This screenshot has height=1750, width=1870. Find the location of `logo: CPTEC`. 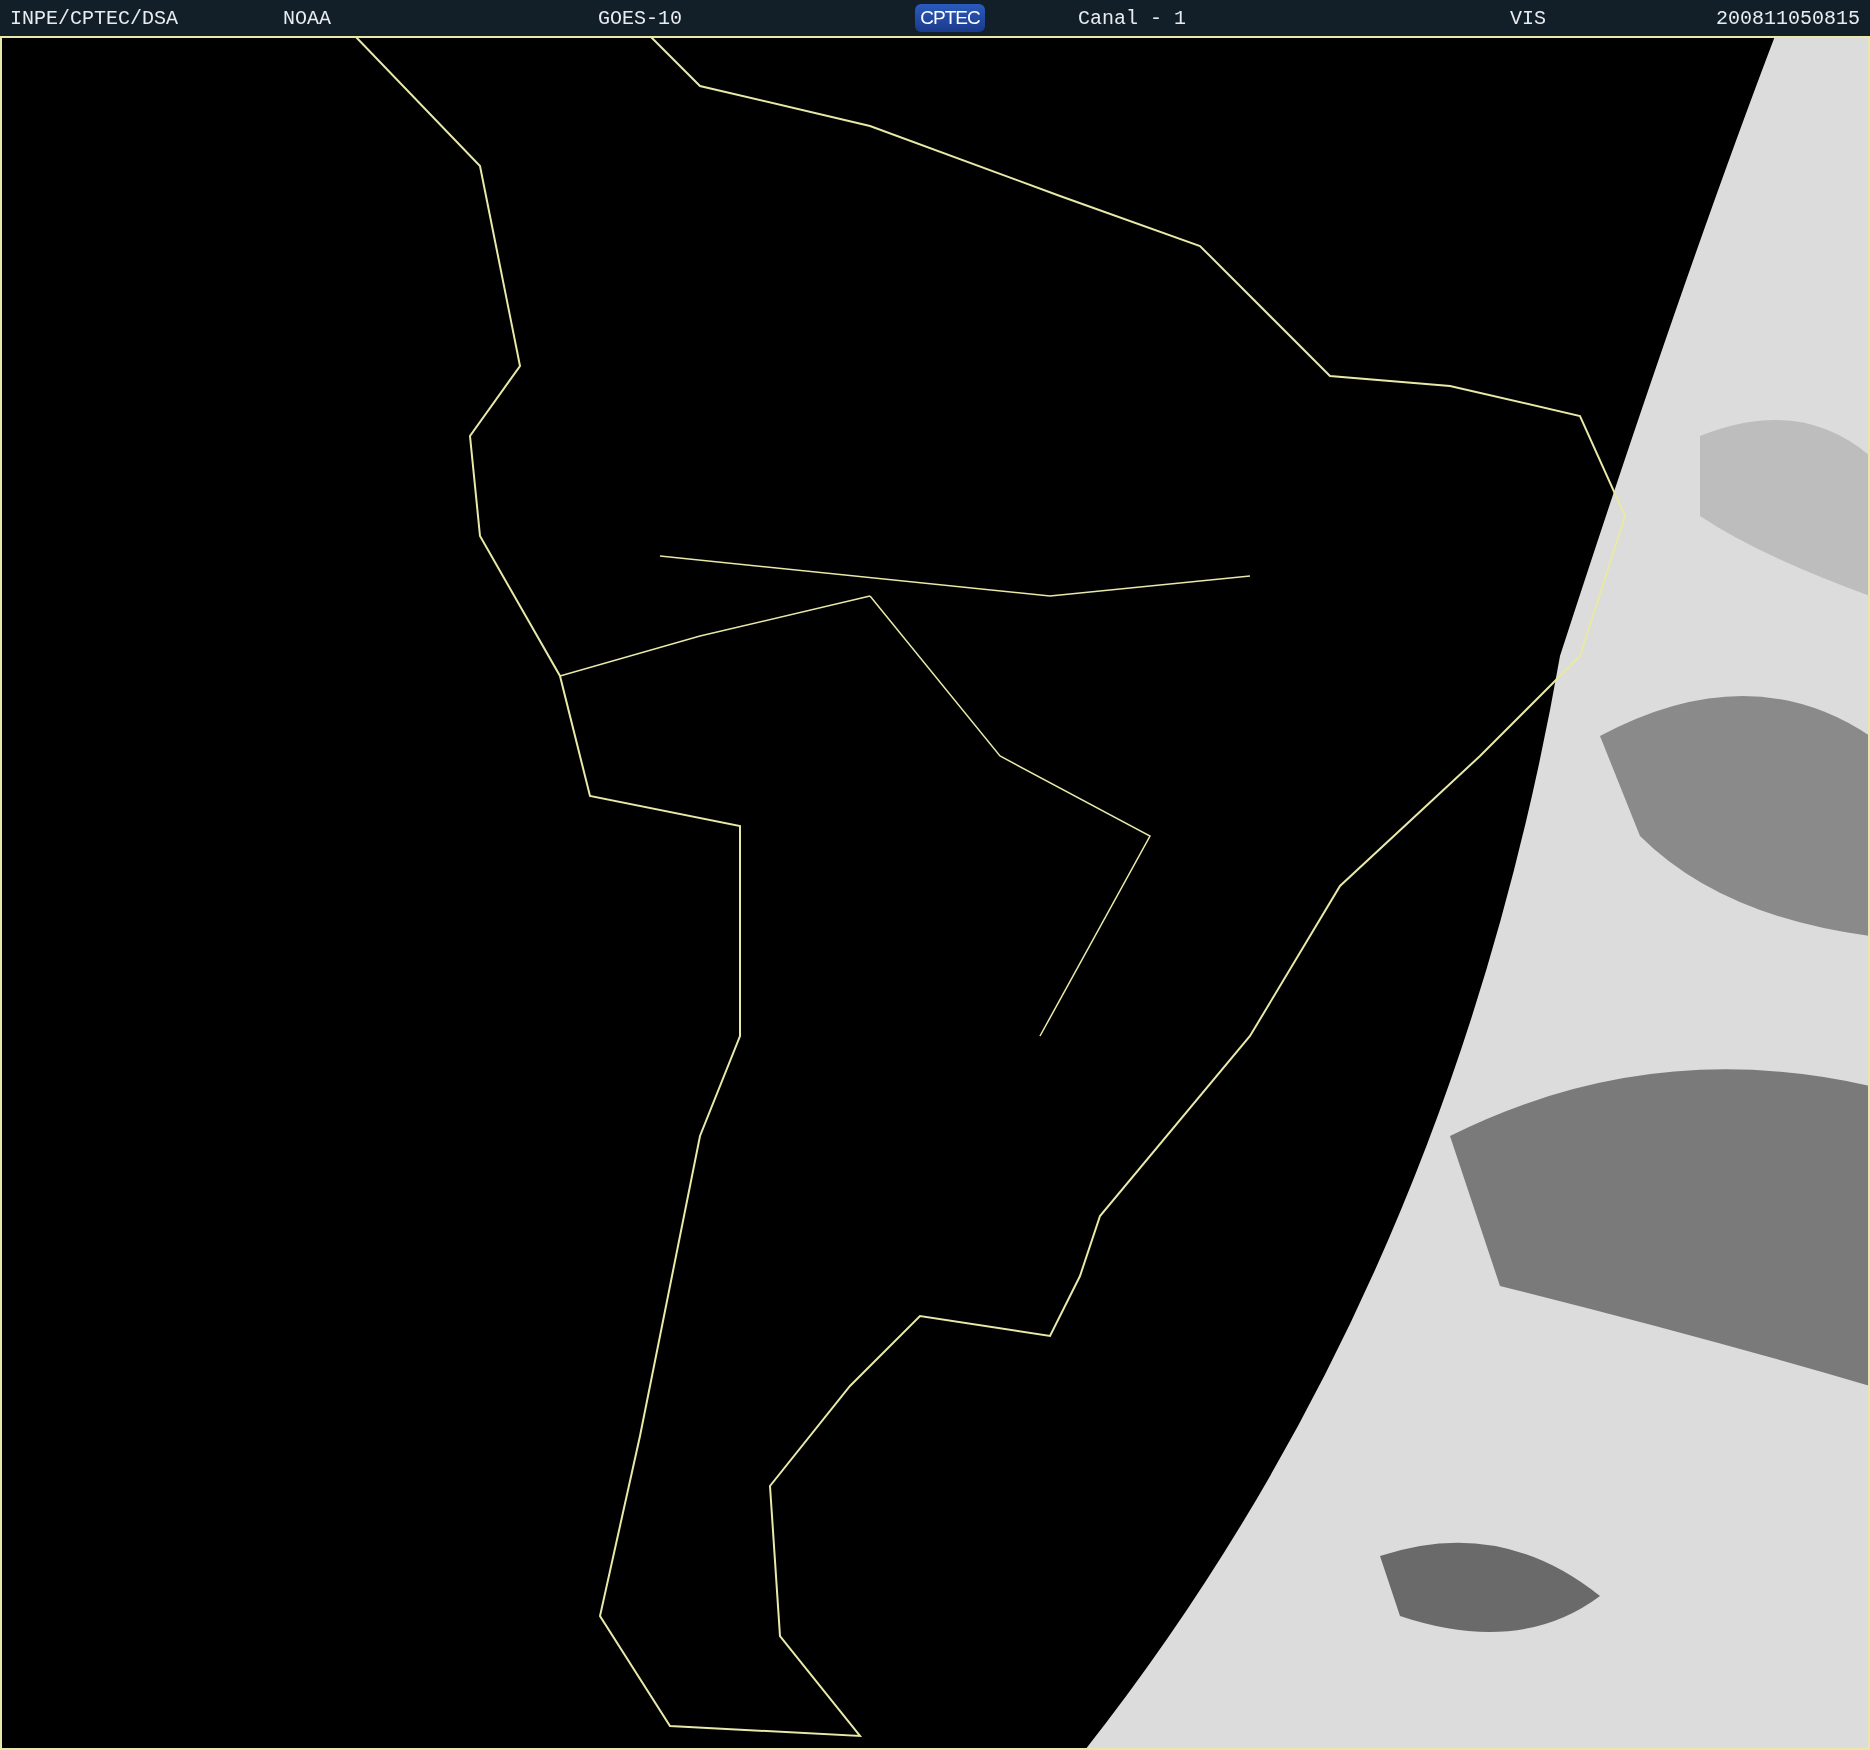

logo: CPTEC is located at coordinates (950, 18).